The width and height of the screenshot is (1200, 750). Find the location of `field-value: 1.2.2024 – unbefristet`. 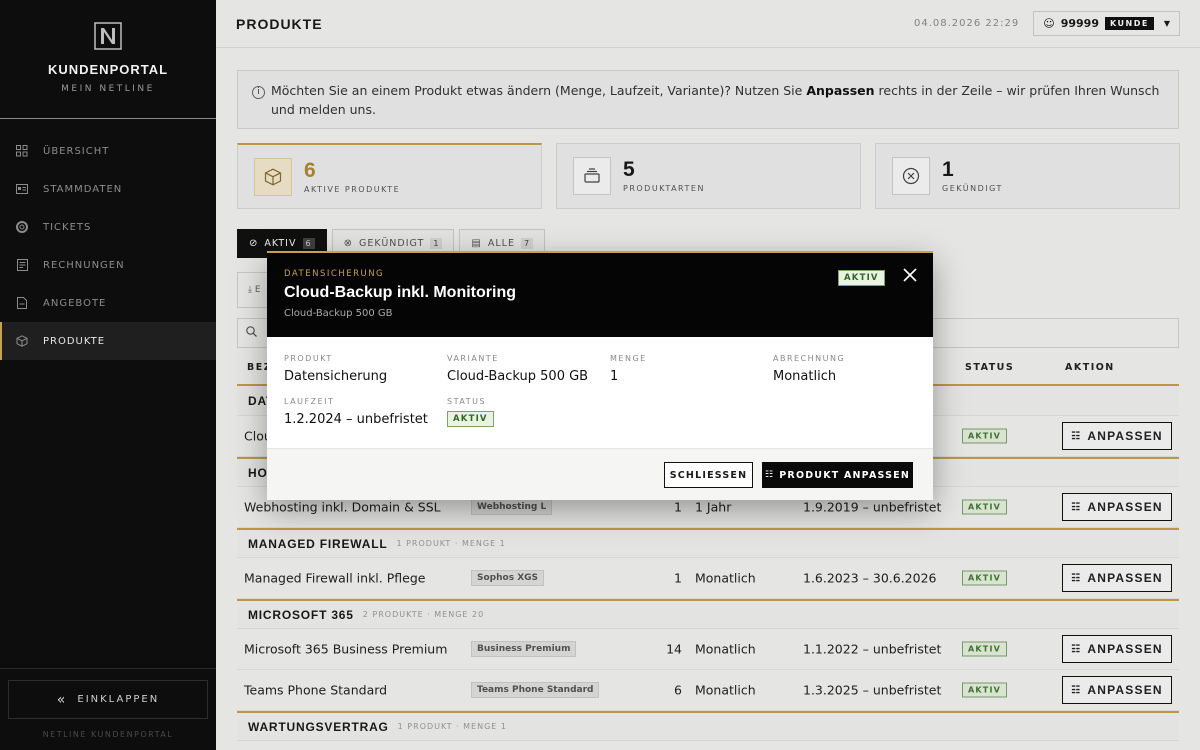

field-value: 1.2.2024 – unbefristet is located at coordinates (356, 419).